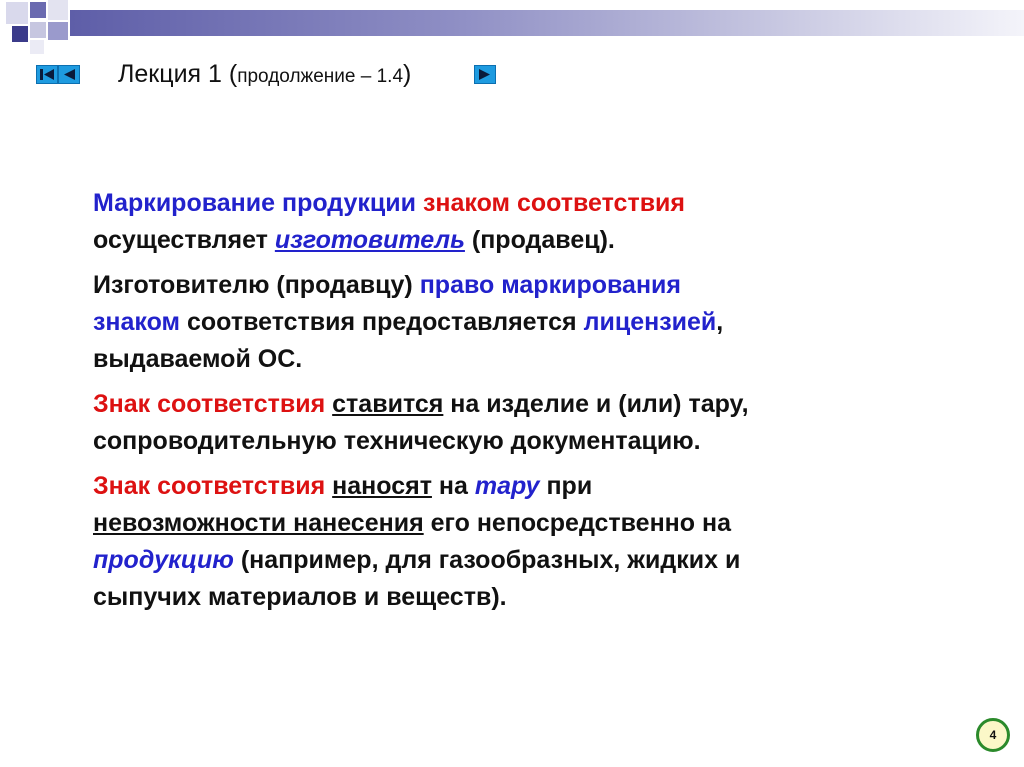 This screenshot has height=767, width=1024. Describe the element at coordinates (258, 203) in the screenshot. I see `text-run: Маркирование продукции` at that location.